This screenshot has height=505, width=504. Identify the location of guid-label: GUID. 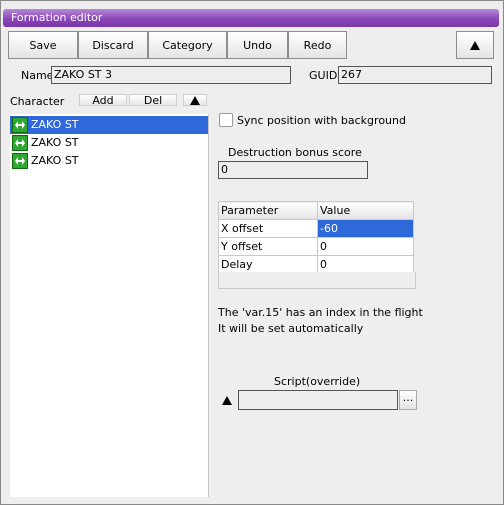
(323, 75).